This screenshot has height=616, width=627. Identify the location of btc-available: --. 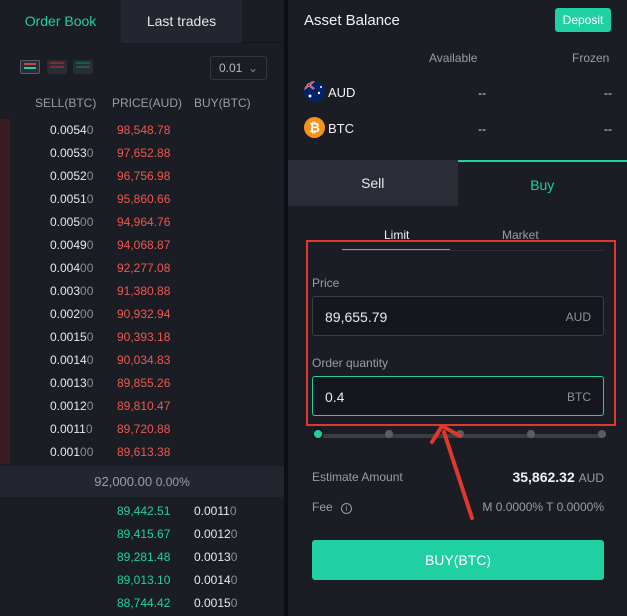
(482, 129).